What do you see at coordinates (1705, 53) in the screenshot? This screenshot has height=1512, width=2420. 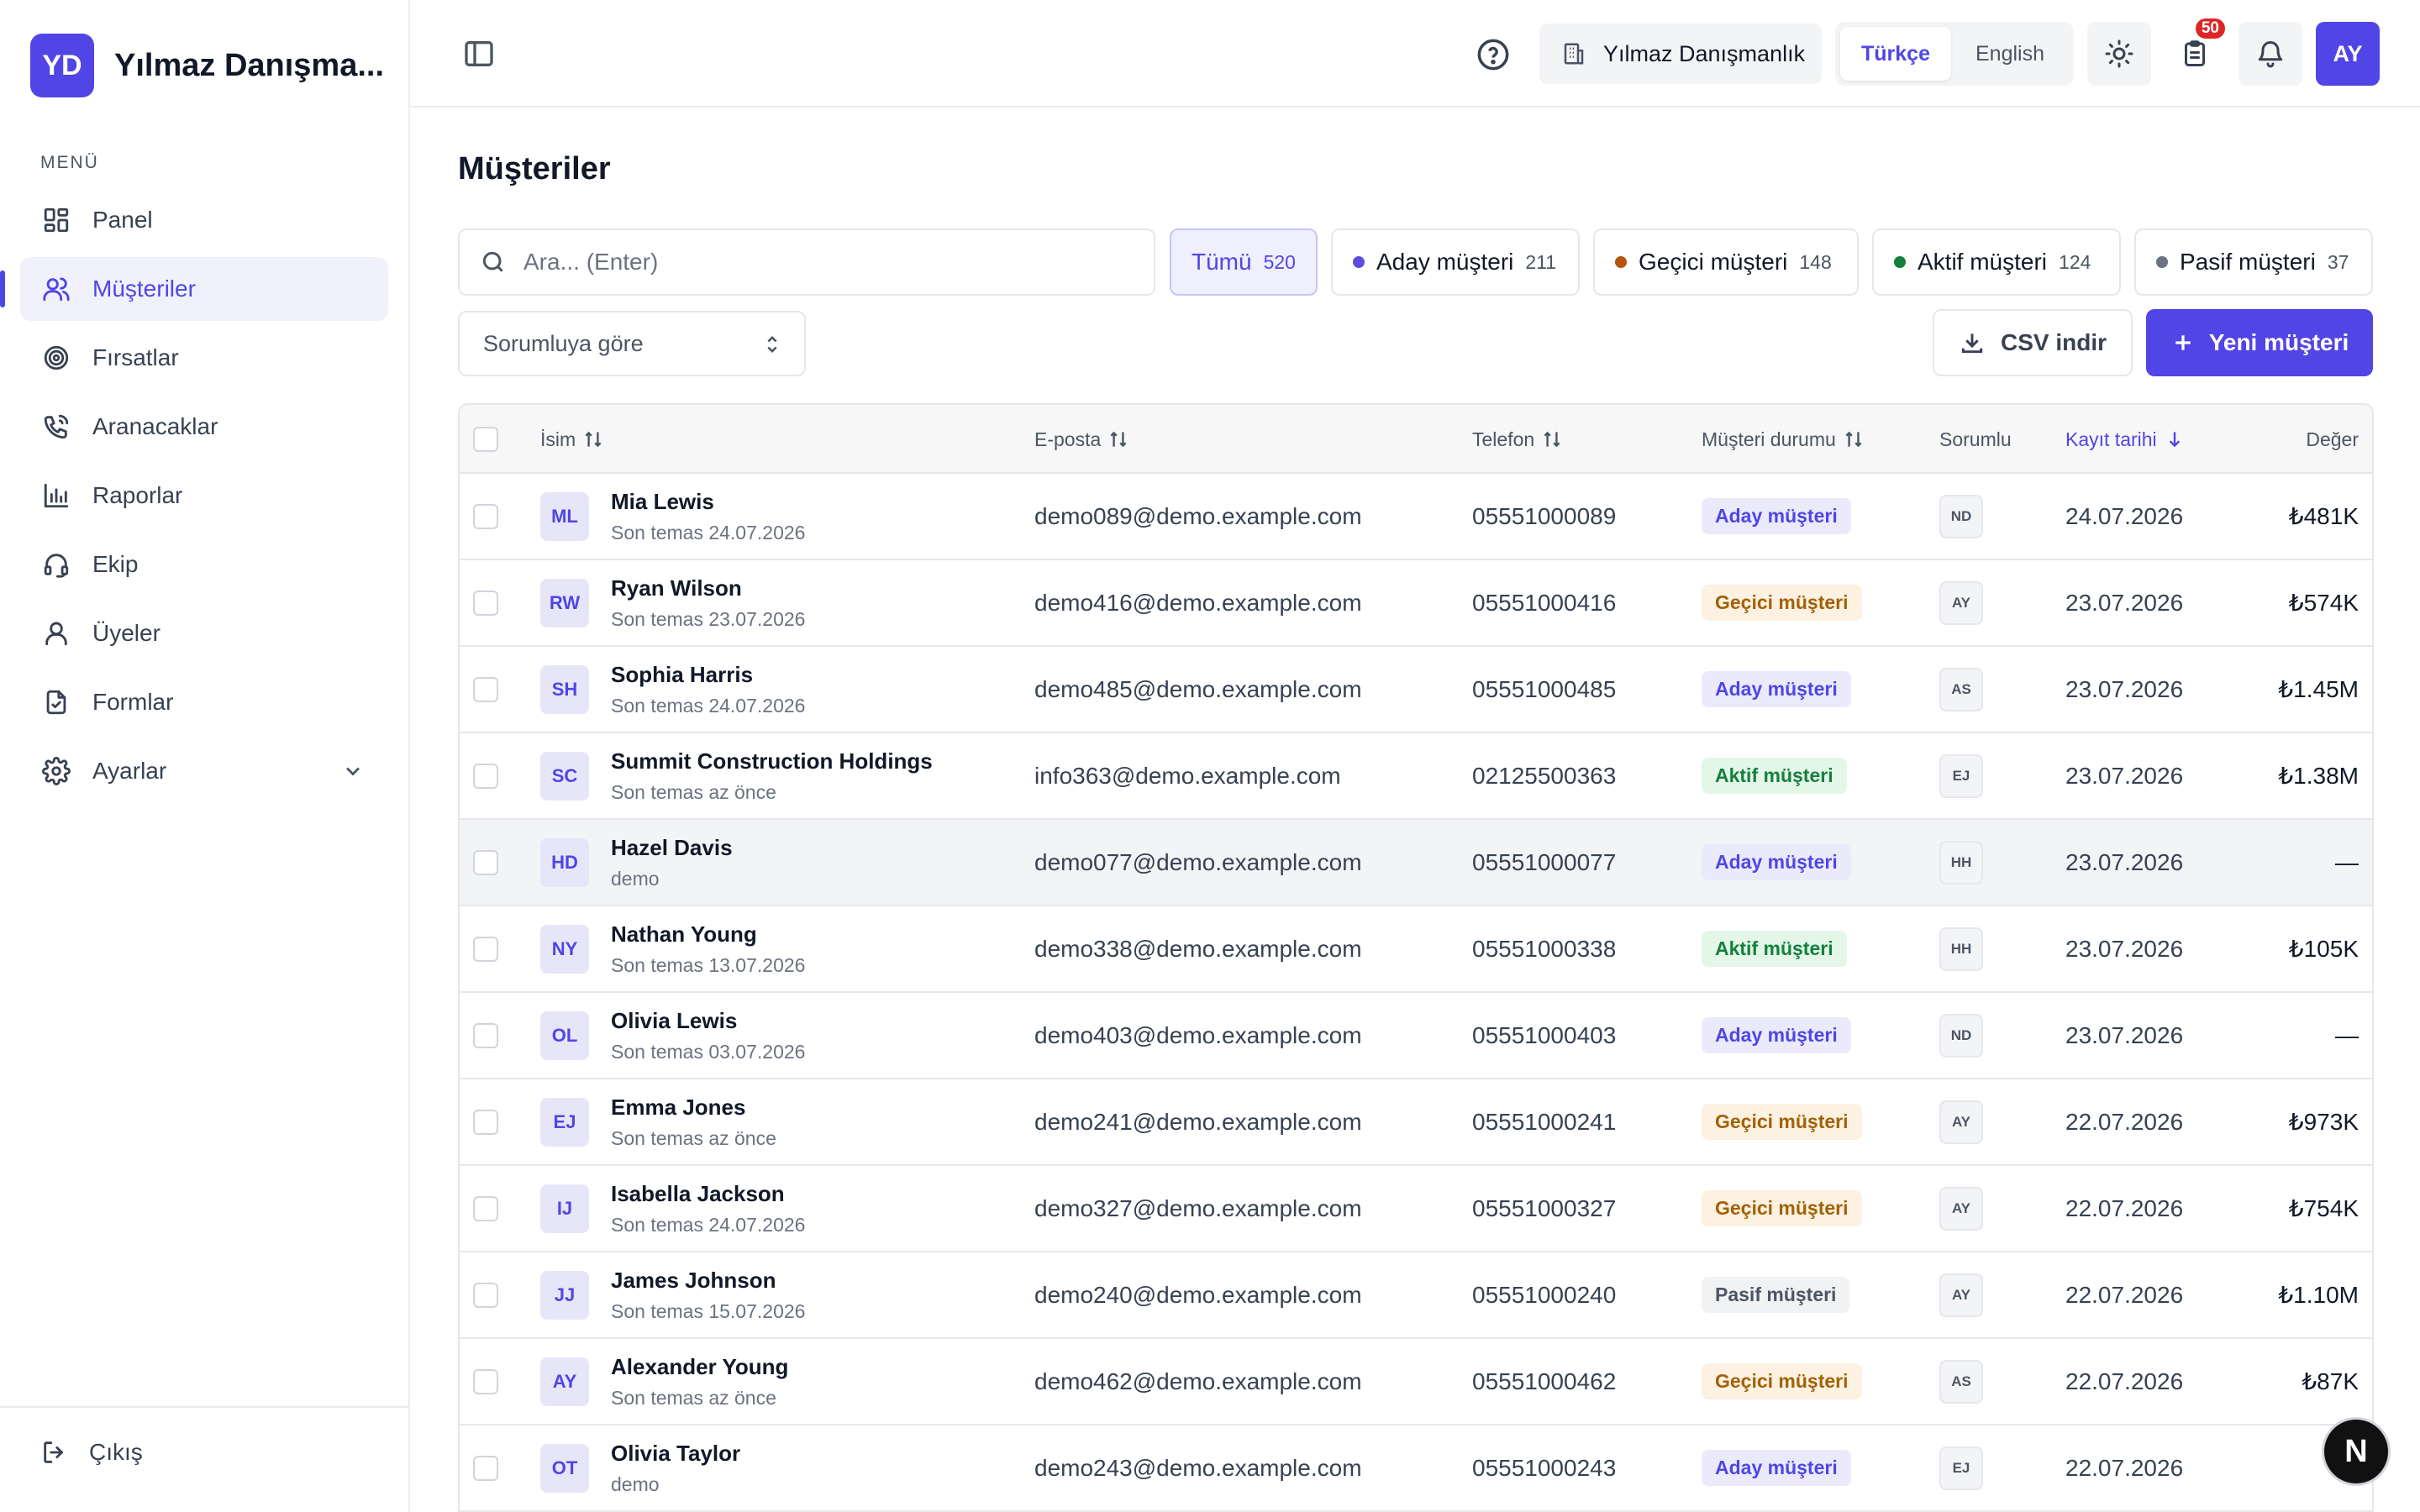 I see `company-name: Yılmaz Danışmanlık` at bounding box center [1705, 53].